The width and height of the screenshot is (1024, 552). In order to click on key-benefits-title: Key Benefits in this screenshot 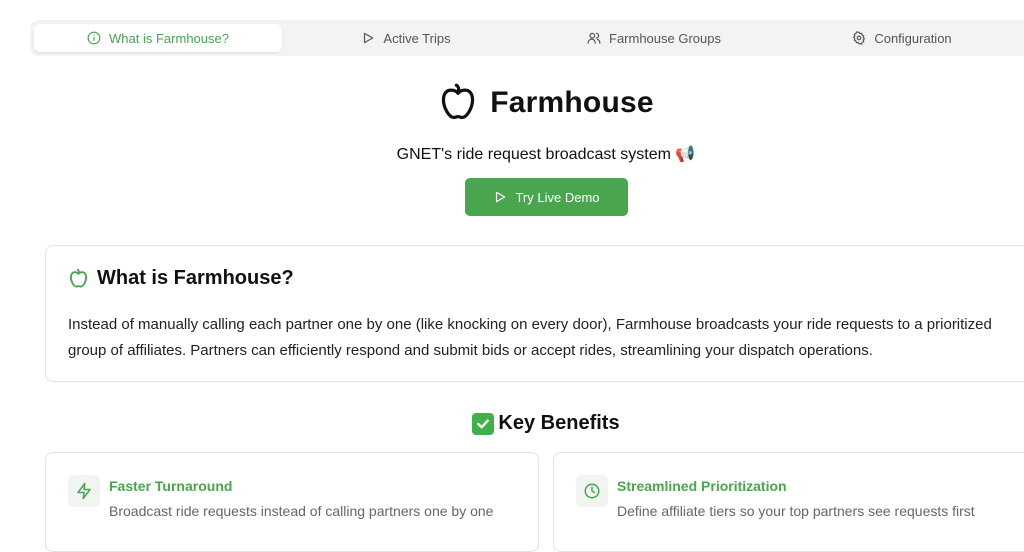, I will do `click(559, 423)`.